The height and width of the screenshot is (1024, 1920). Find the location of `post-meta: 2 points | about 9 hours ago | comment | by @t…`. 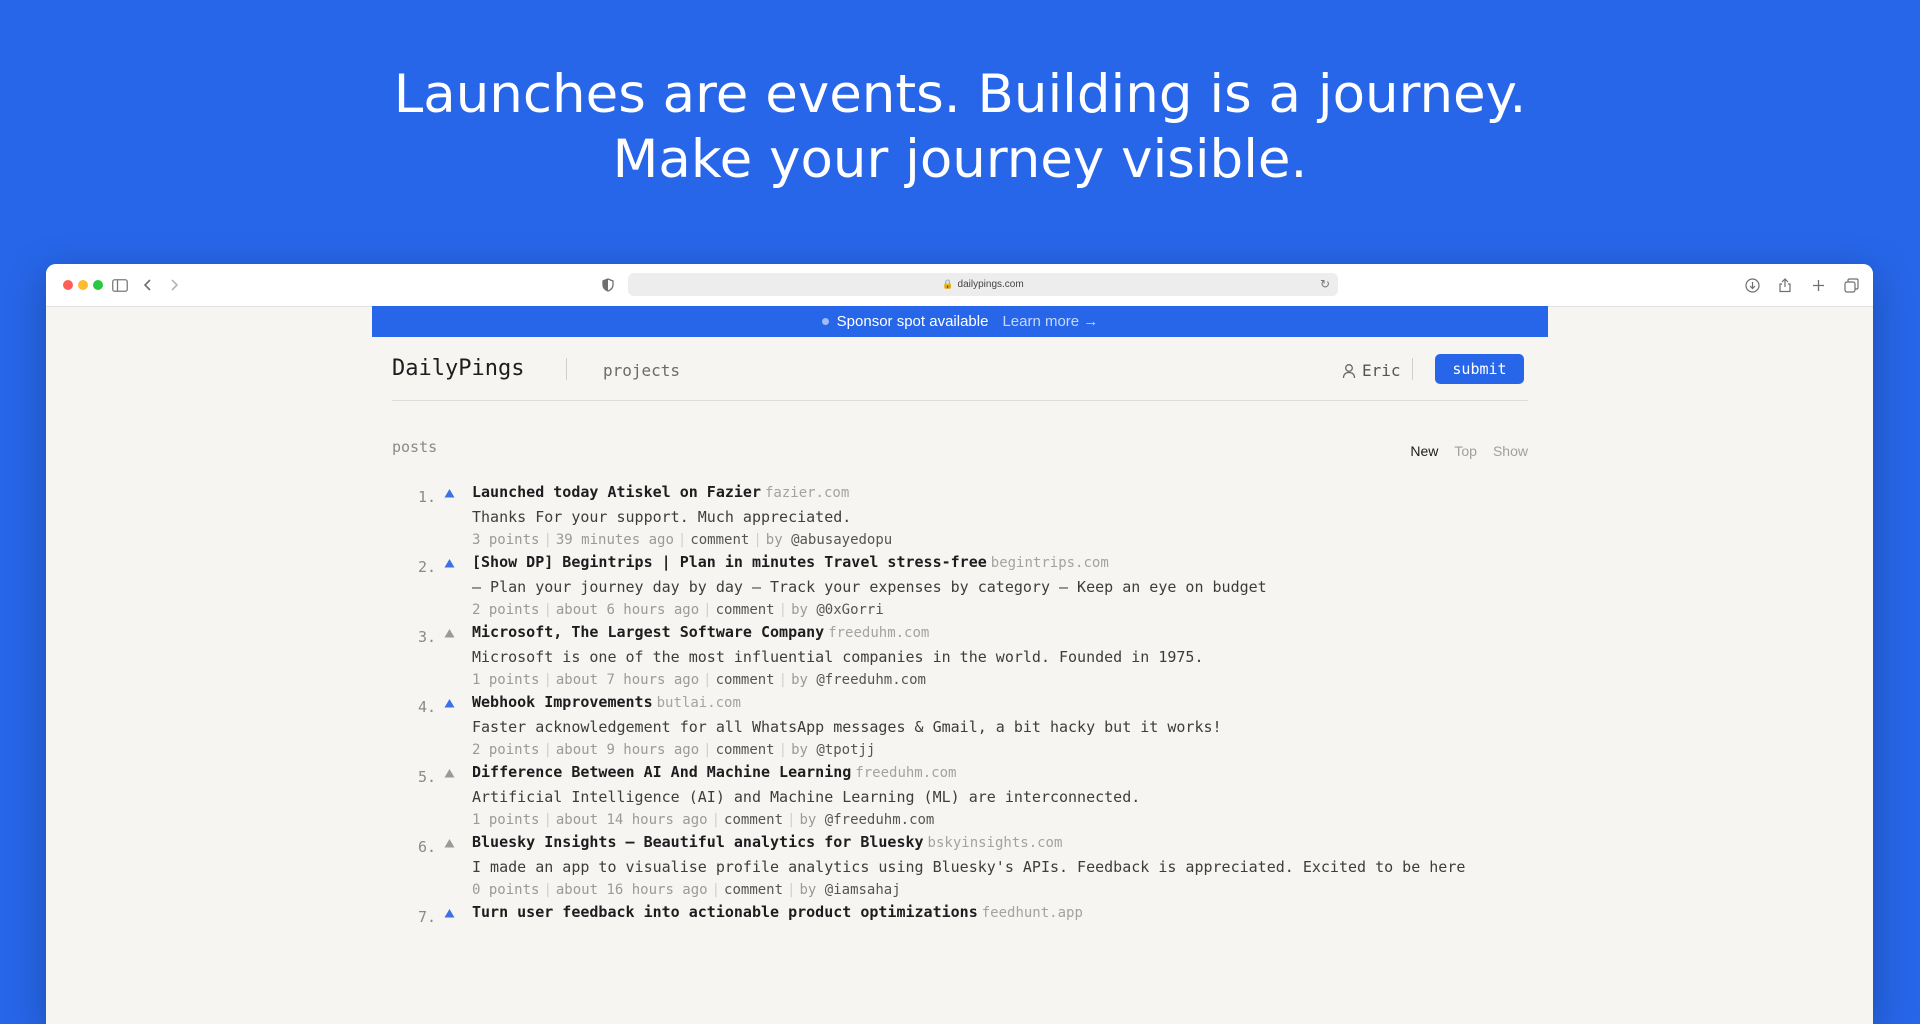

post-meta: 2 points | about 9 hours ago | comment | by @t… is located at coordinates (673, 750).